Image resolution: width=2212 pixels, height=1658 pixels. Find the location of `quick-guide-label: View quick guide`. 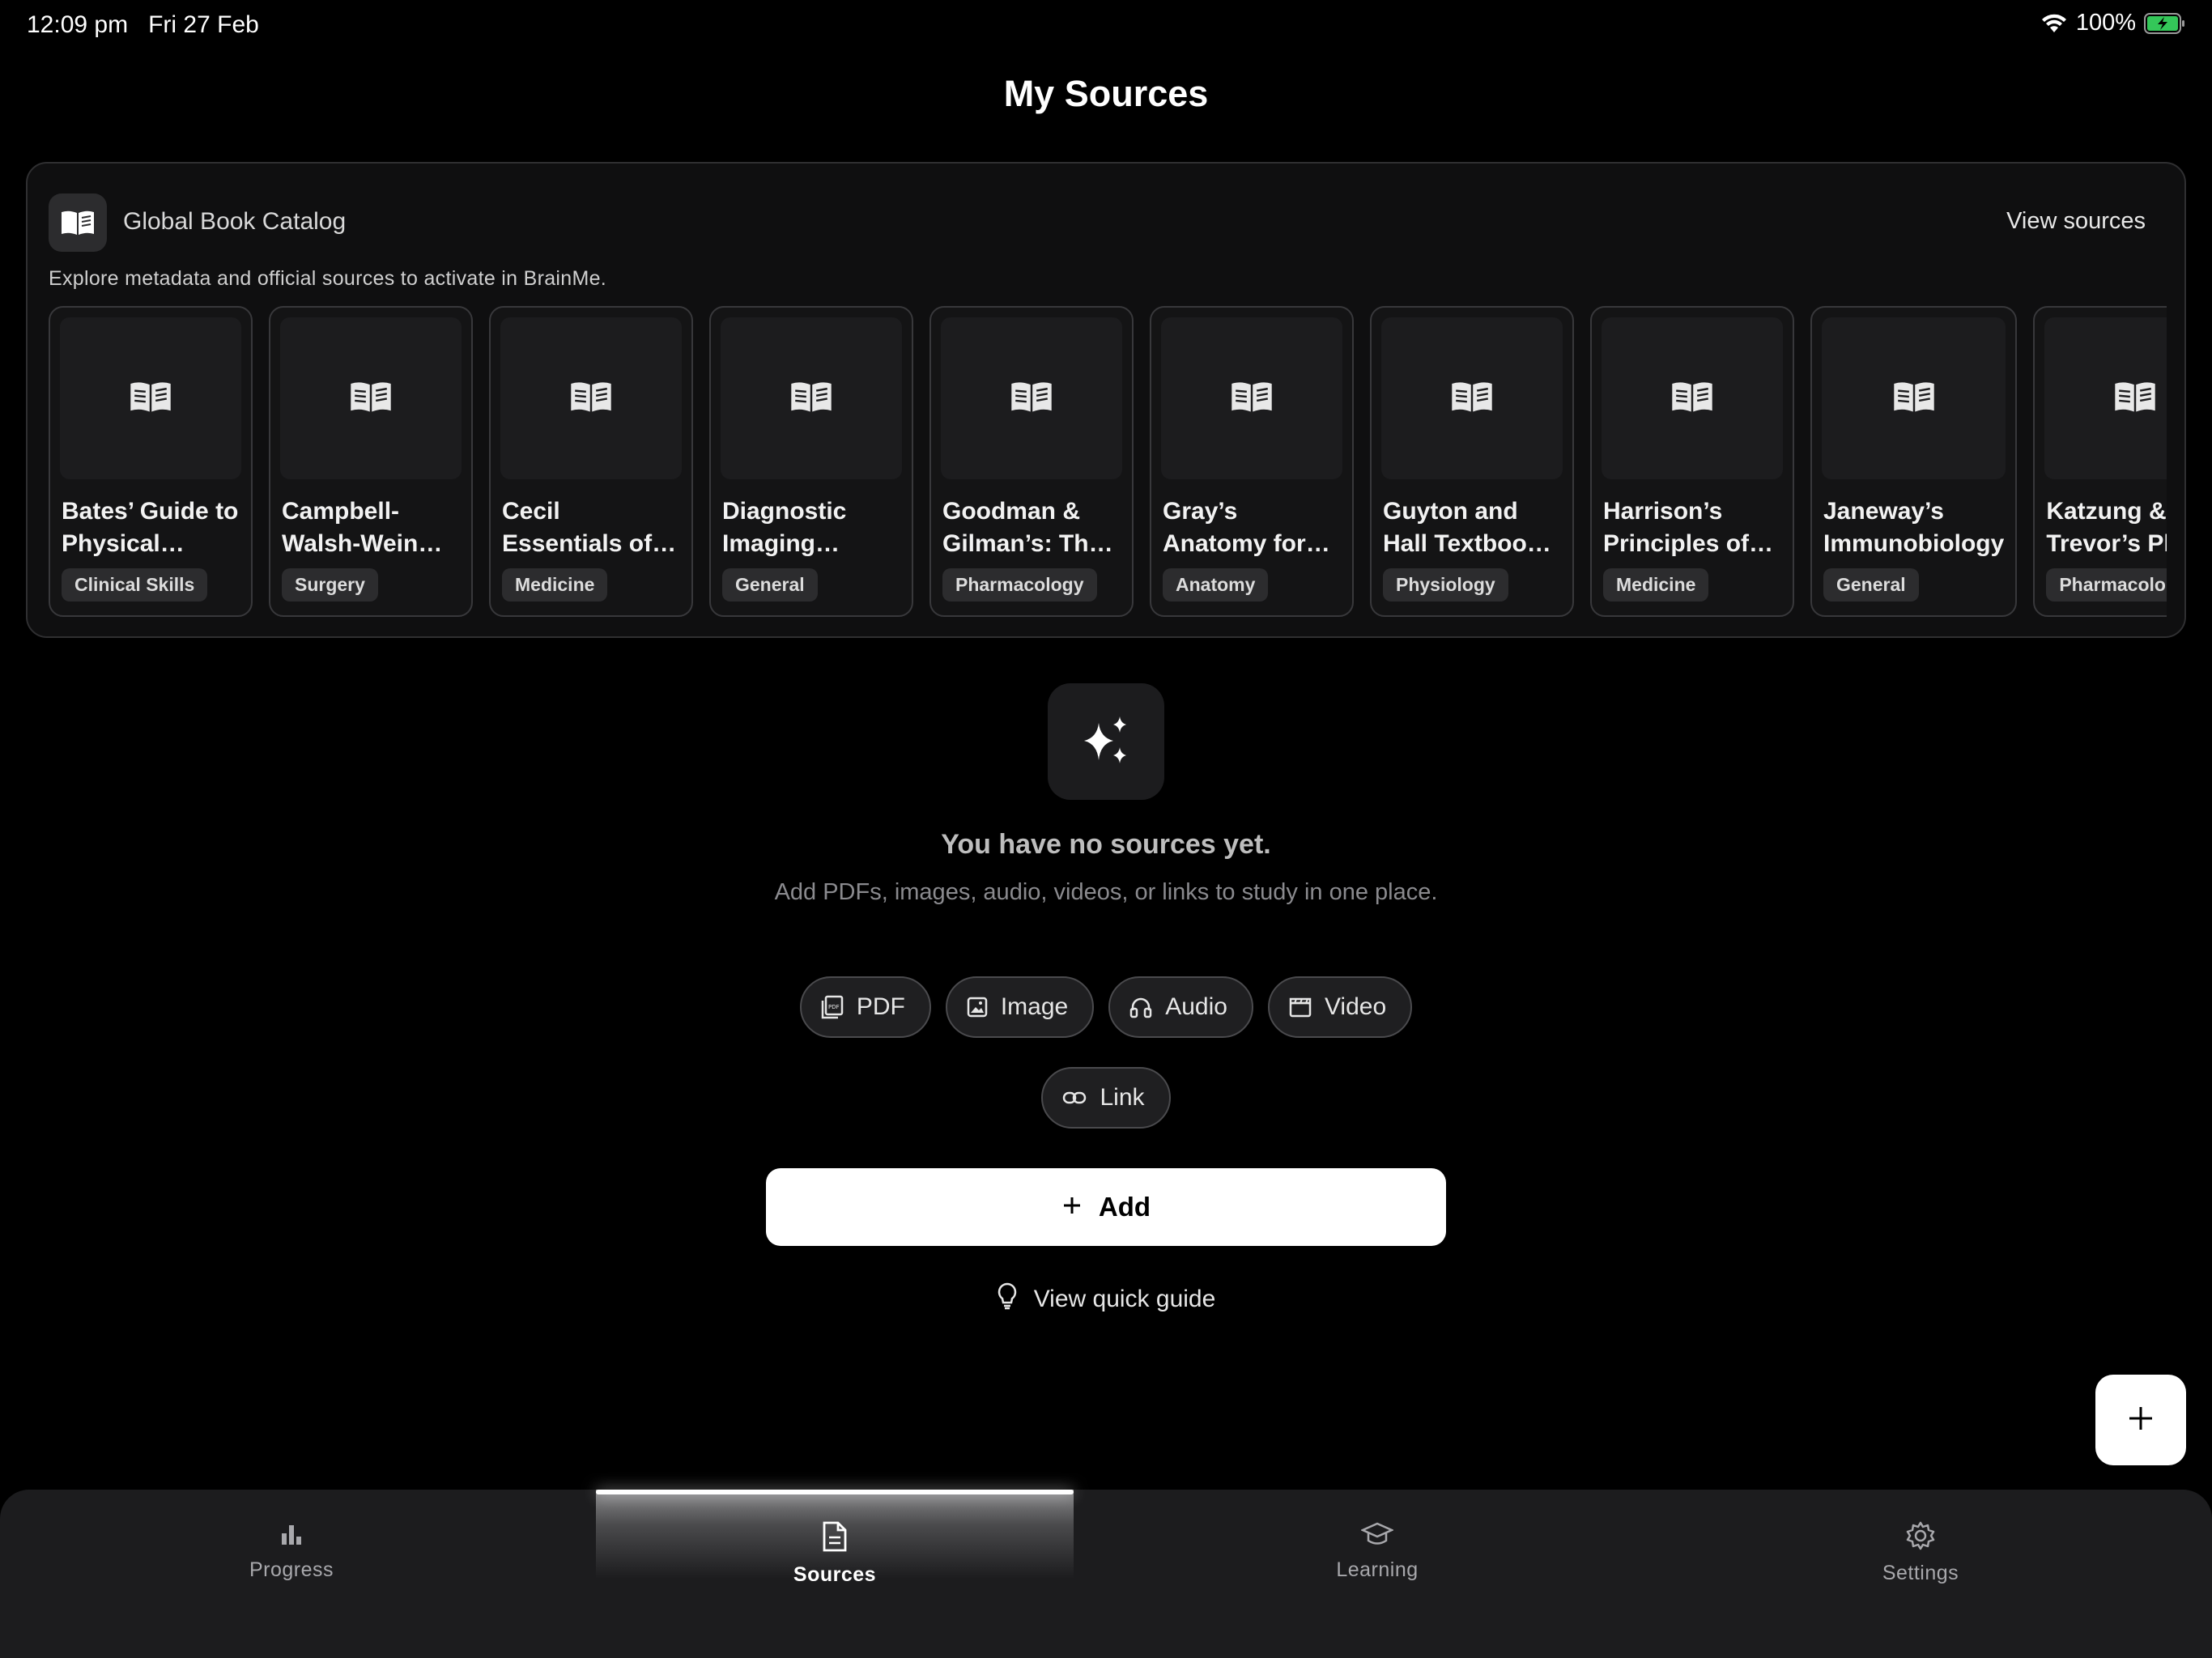

quick-guide-label: View quick guide is located at coordinates (1124, 1299).